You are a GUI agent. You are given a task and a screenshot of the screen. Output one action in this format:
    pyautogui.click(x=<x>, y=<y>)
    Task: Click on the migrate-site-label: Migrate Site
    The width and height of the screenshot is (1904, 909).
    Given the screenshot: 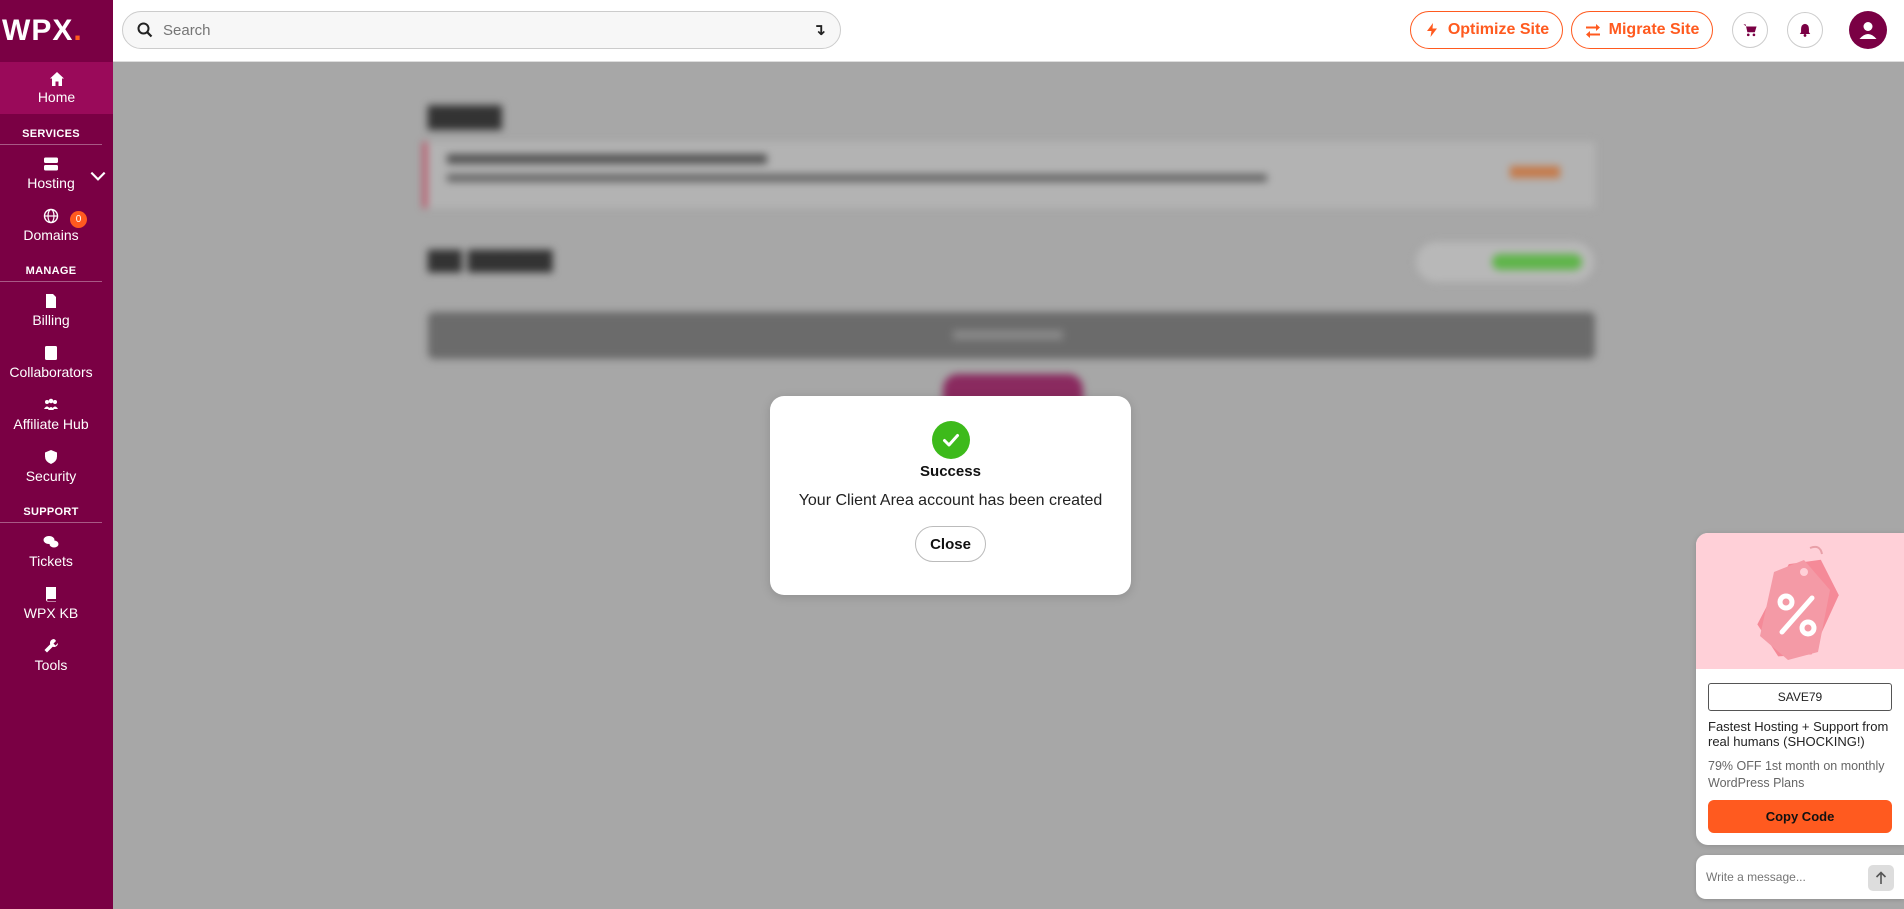 What is the action you would take?
    pyautogui.click(x=1654, y=29)
    